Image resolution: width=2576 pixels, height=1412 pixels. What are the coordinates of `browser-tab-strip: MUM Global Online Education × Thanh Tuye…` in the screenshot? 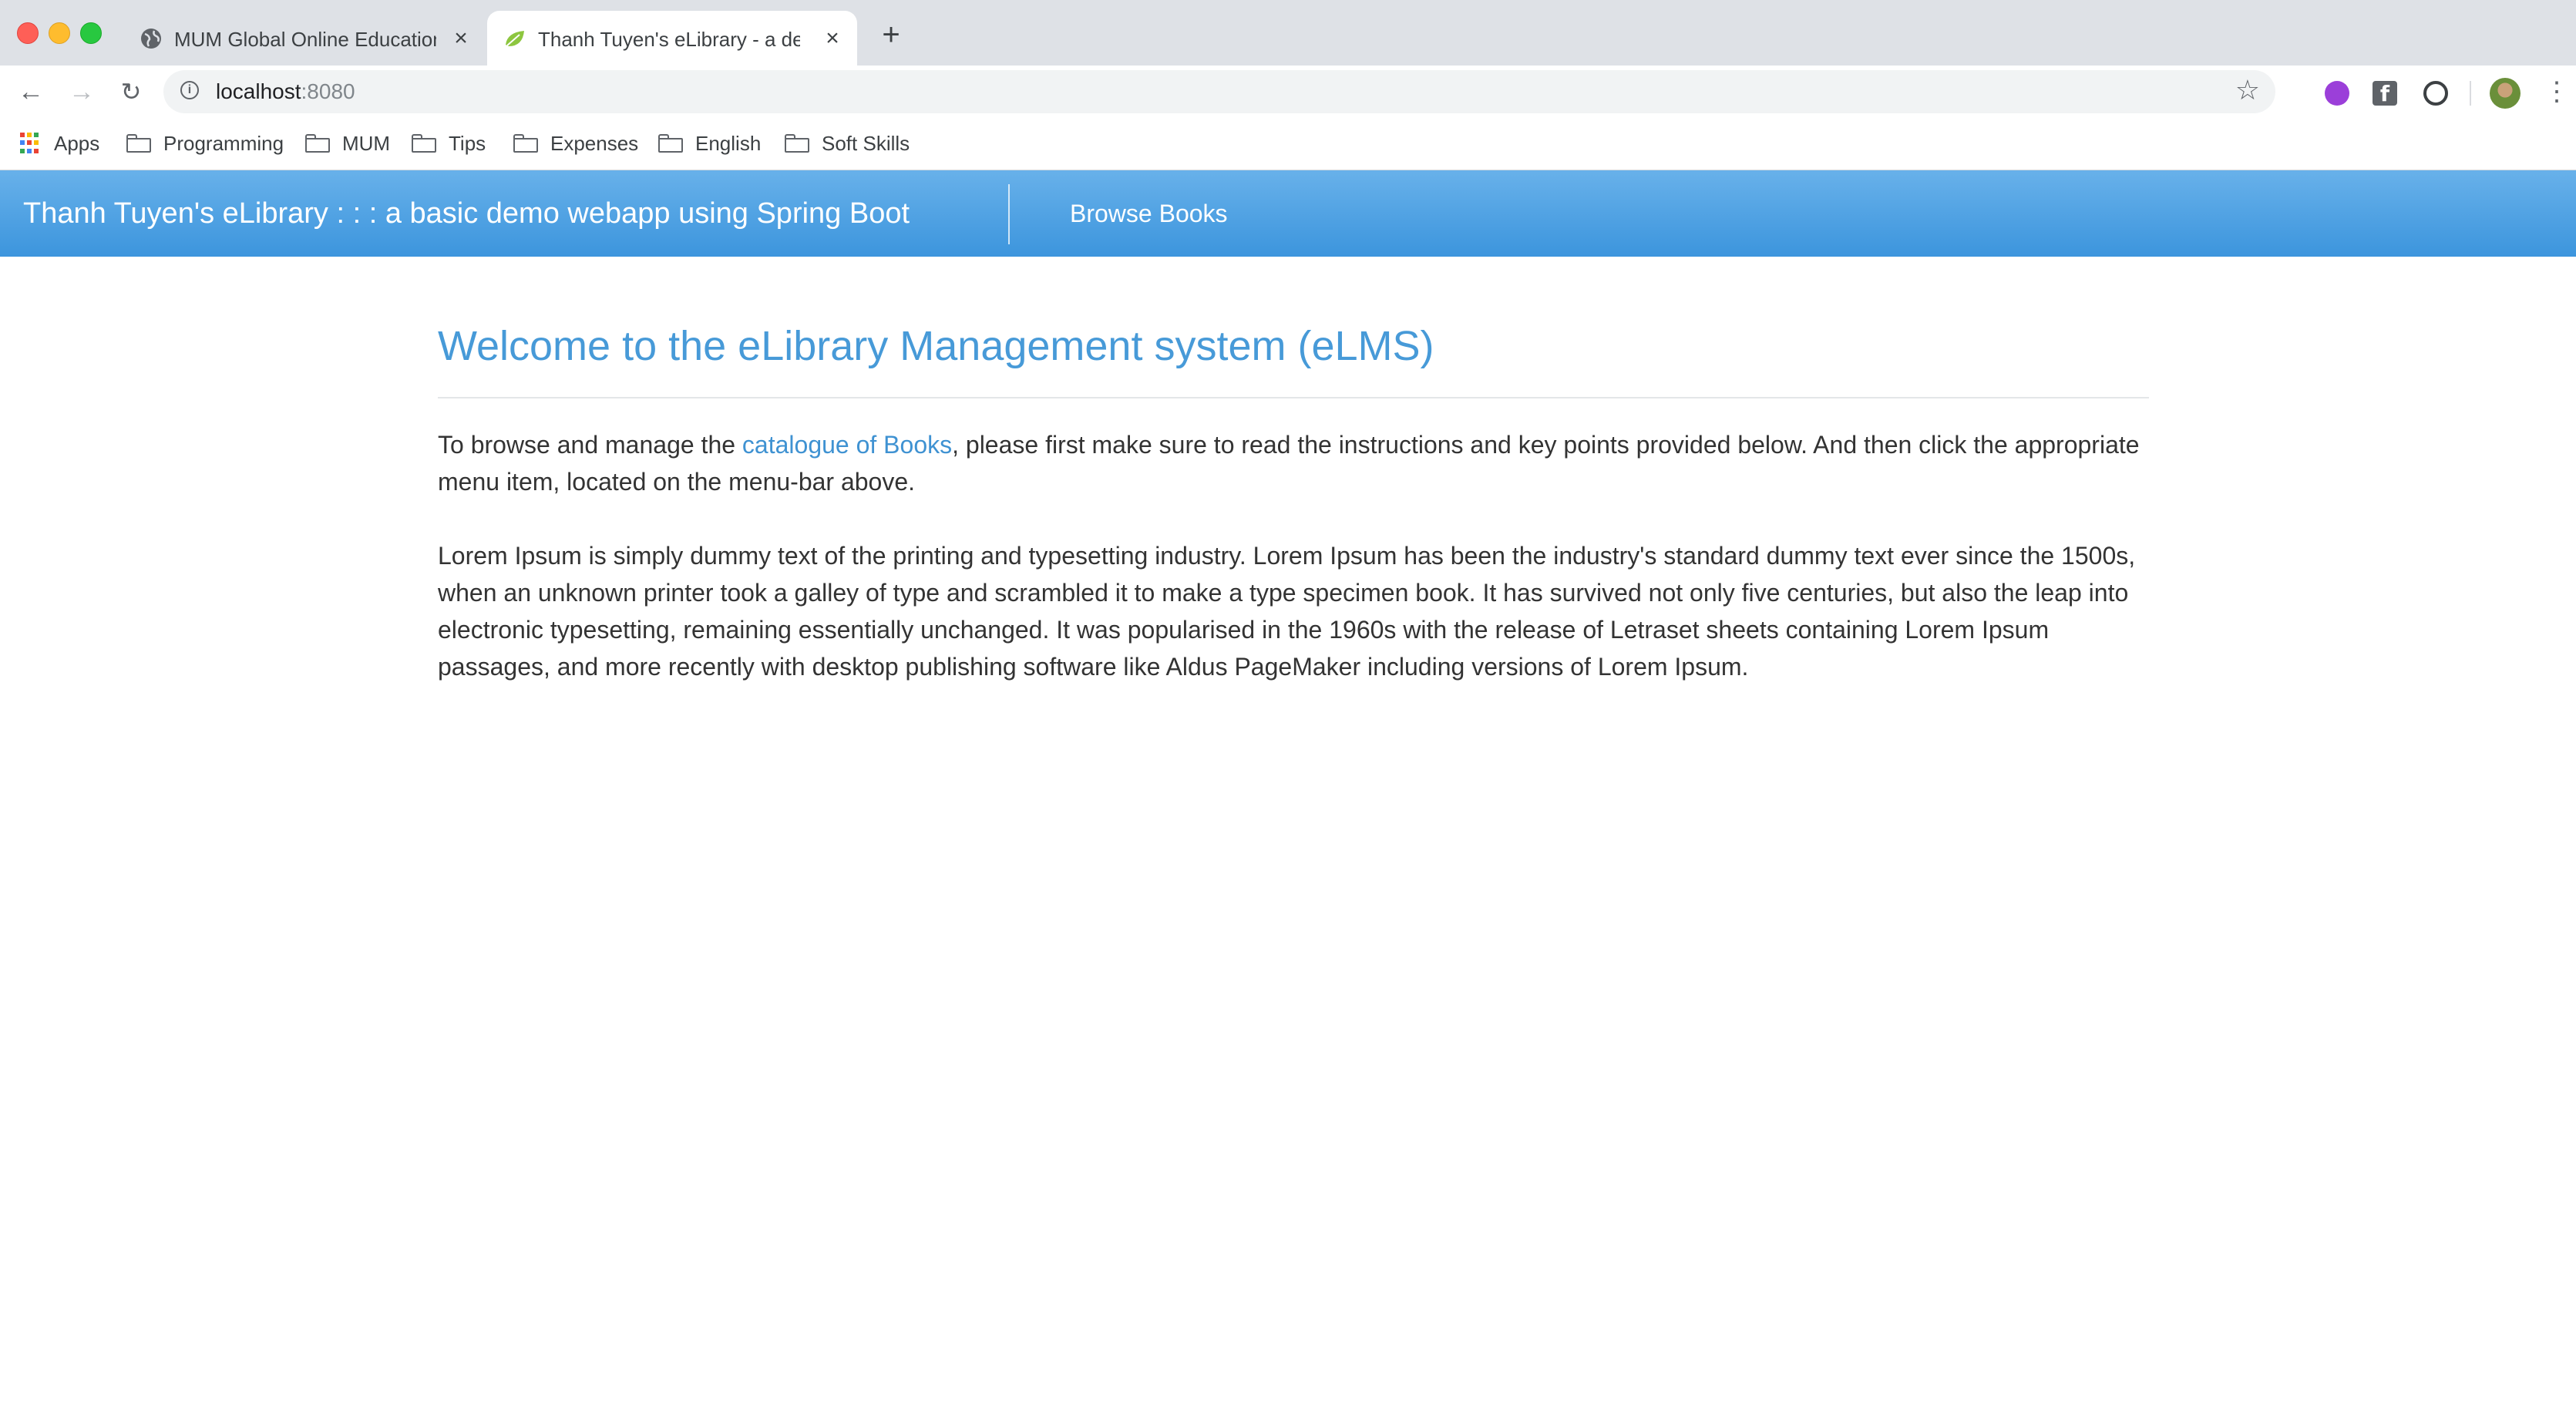 It's located at (1288, 33).